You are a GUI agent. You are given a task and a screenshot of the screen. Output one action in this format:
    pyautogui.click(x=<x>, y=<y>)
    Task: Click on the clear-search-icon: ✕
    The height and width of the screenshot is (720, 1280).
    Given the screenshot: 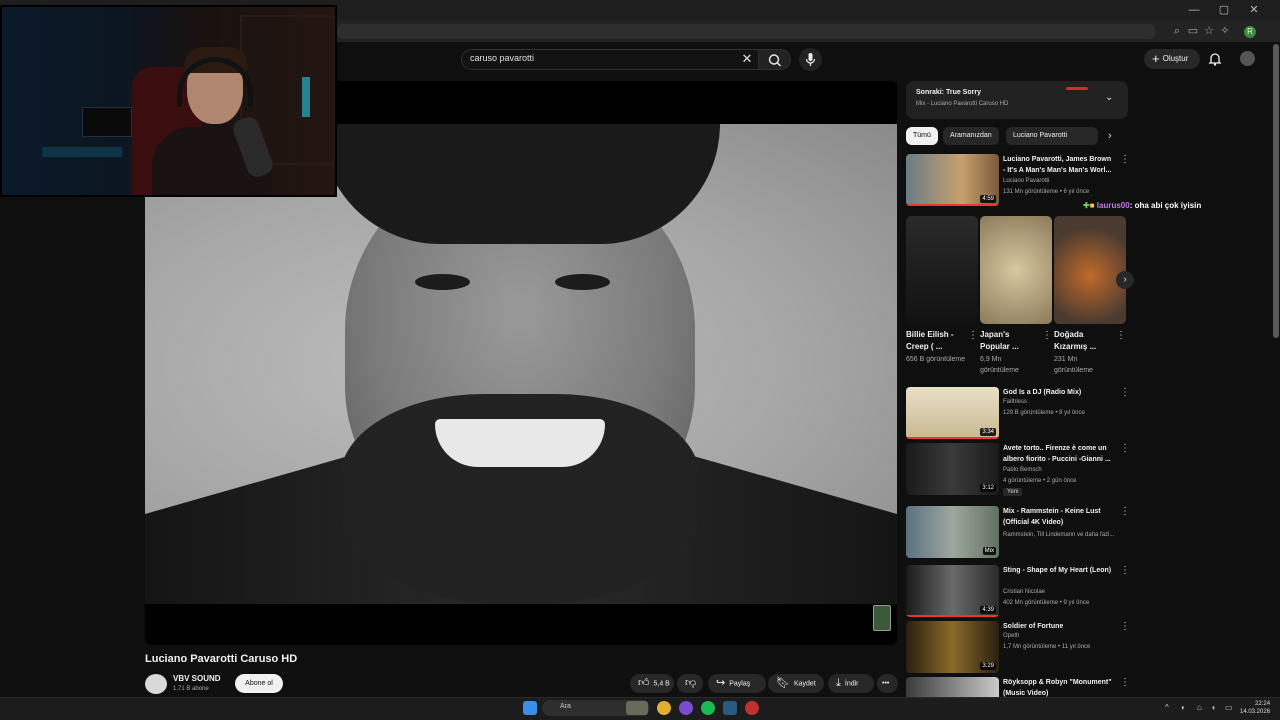 What is the action you would take?
    pyautogui.click(x=747, y=59)
    